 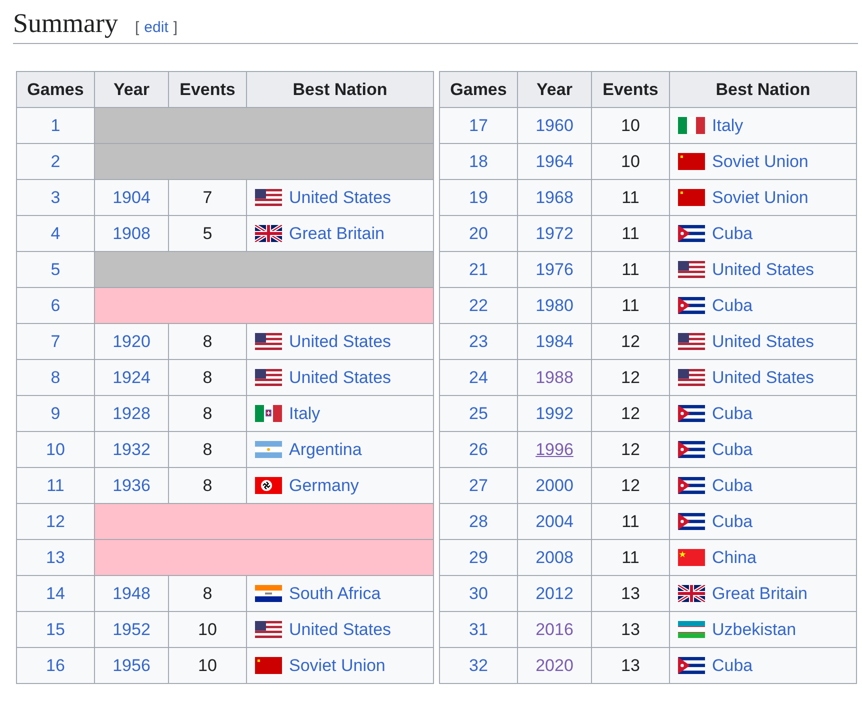 I want to click on games-link: 30, so click(x=478, y=593).